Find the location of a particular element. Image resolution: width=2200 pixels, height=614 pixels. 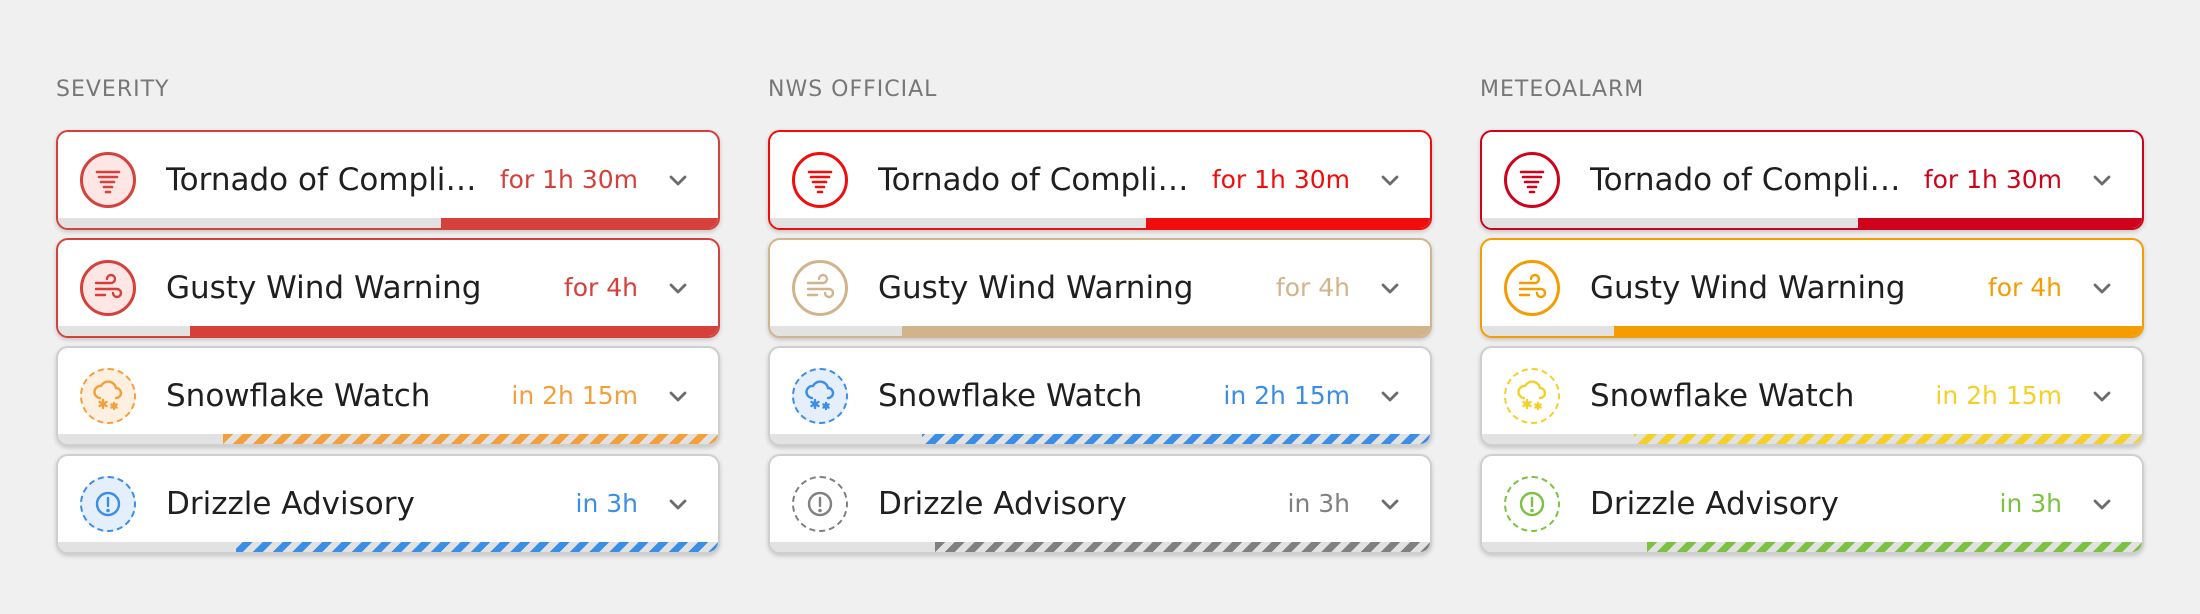

column-title: METEOALARM is located at coordinates (1562, 89).